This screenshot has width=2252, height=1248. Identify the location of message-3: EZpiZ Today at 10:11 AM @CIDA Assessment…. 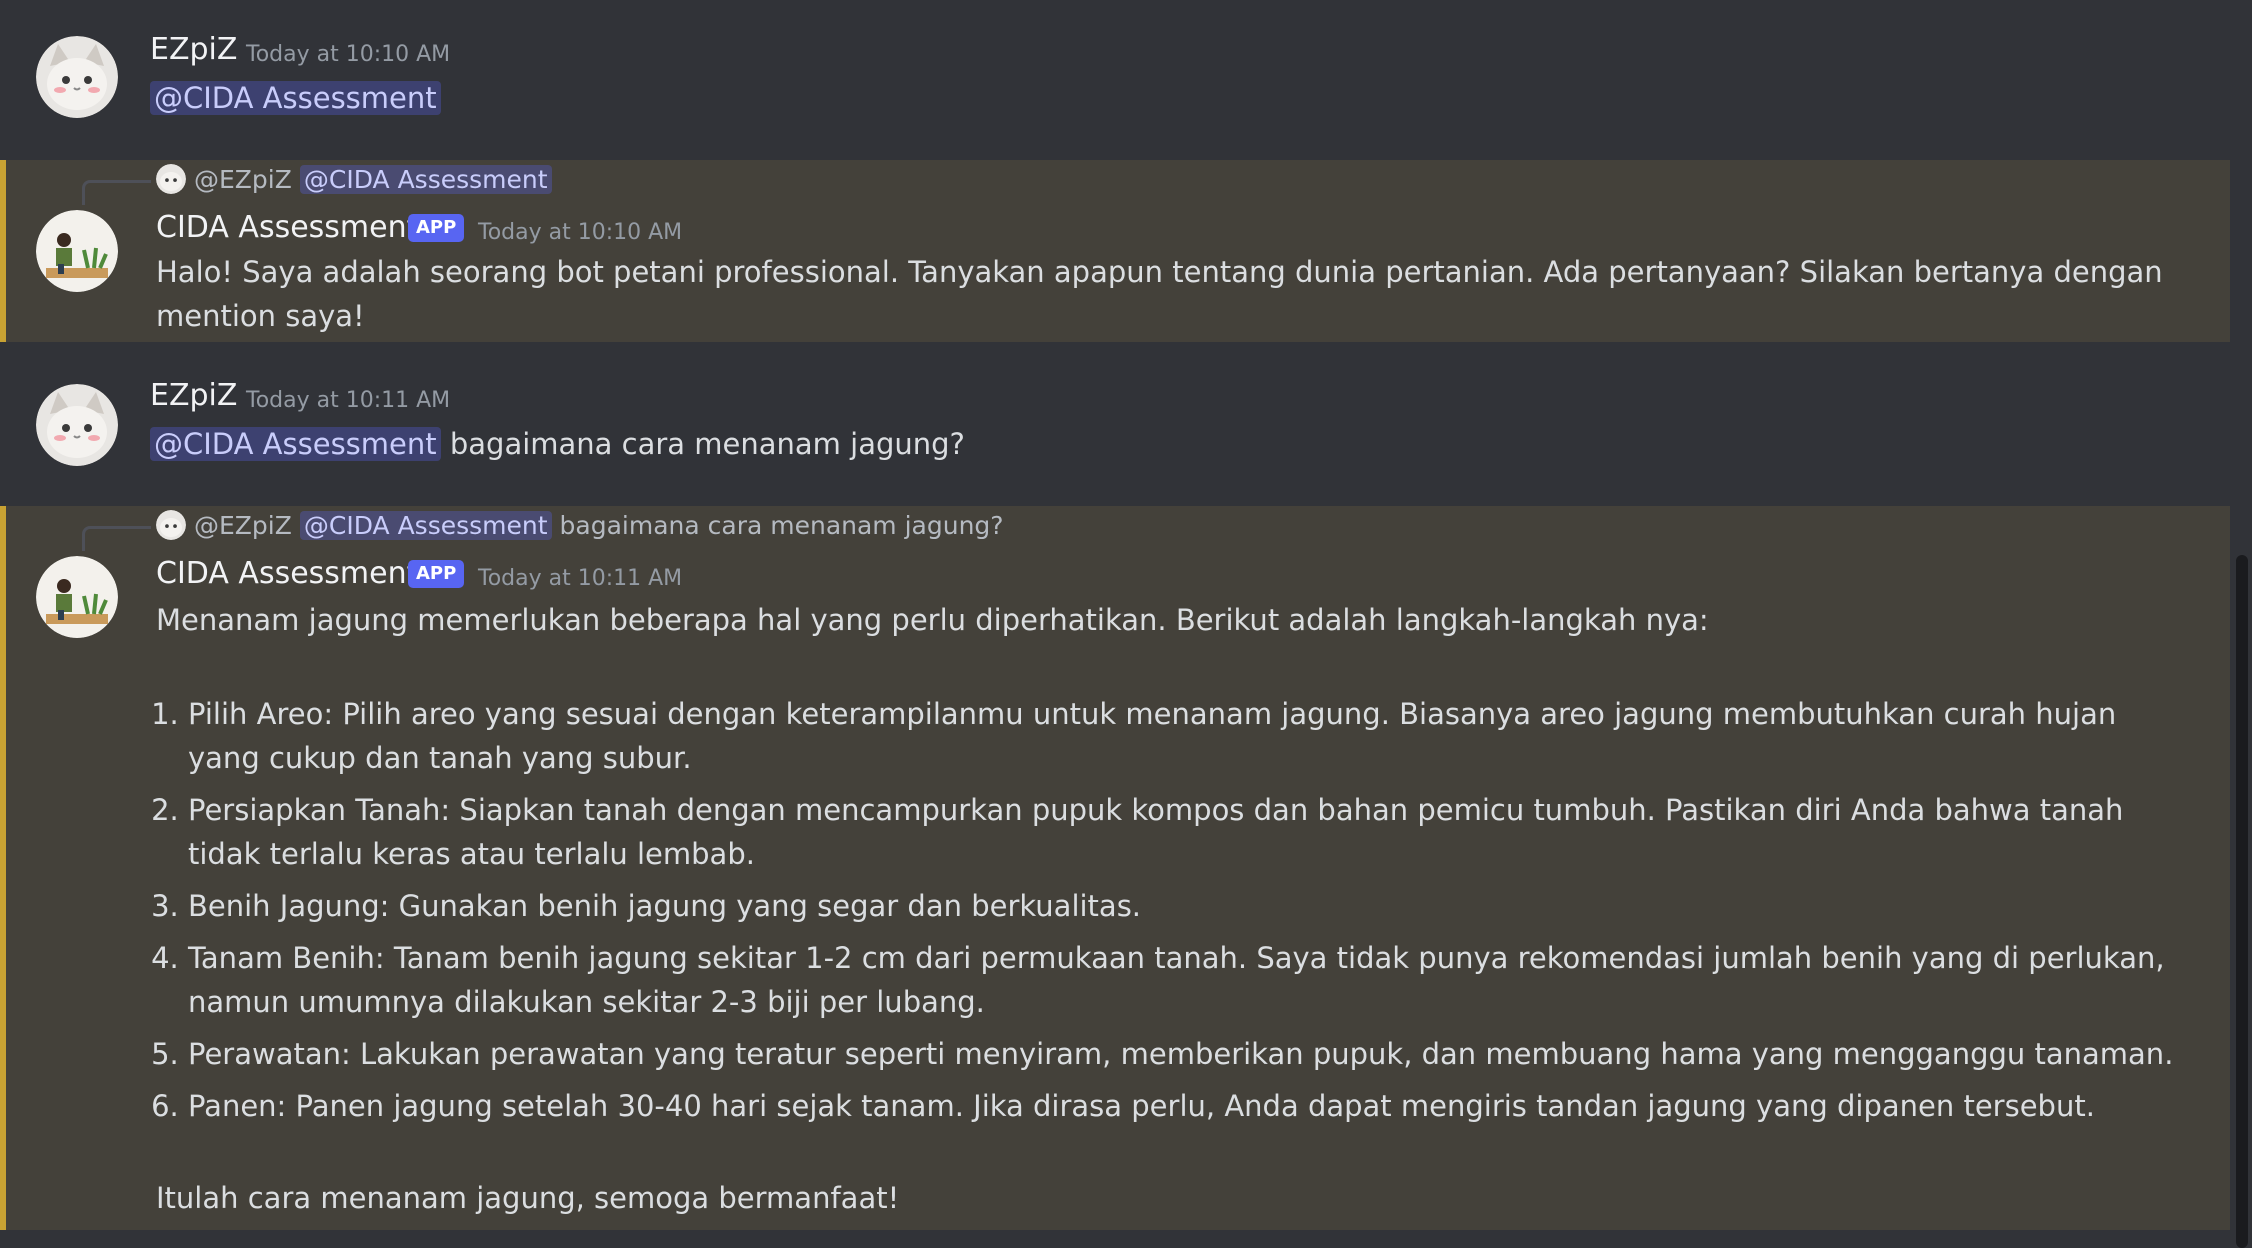
(1115, 424).